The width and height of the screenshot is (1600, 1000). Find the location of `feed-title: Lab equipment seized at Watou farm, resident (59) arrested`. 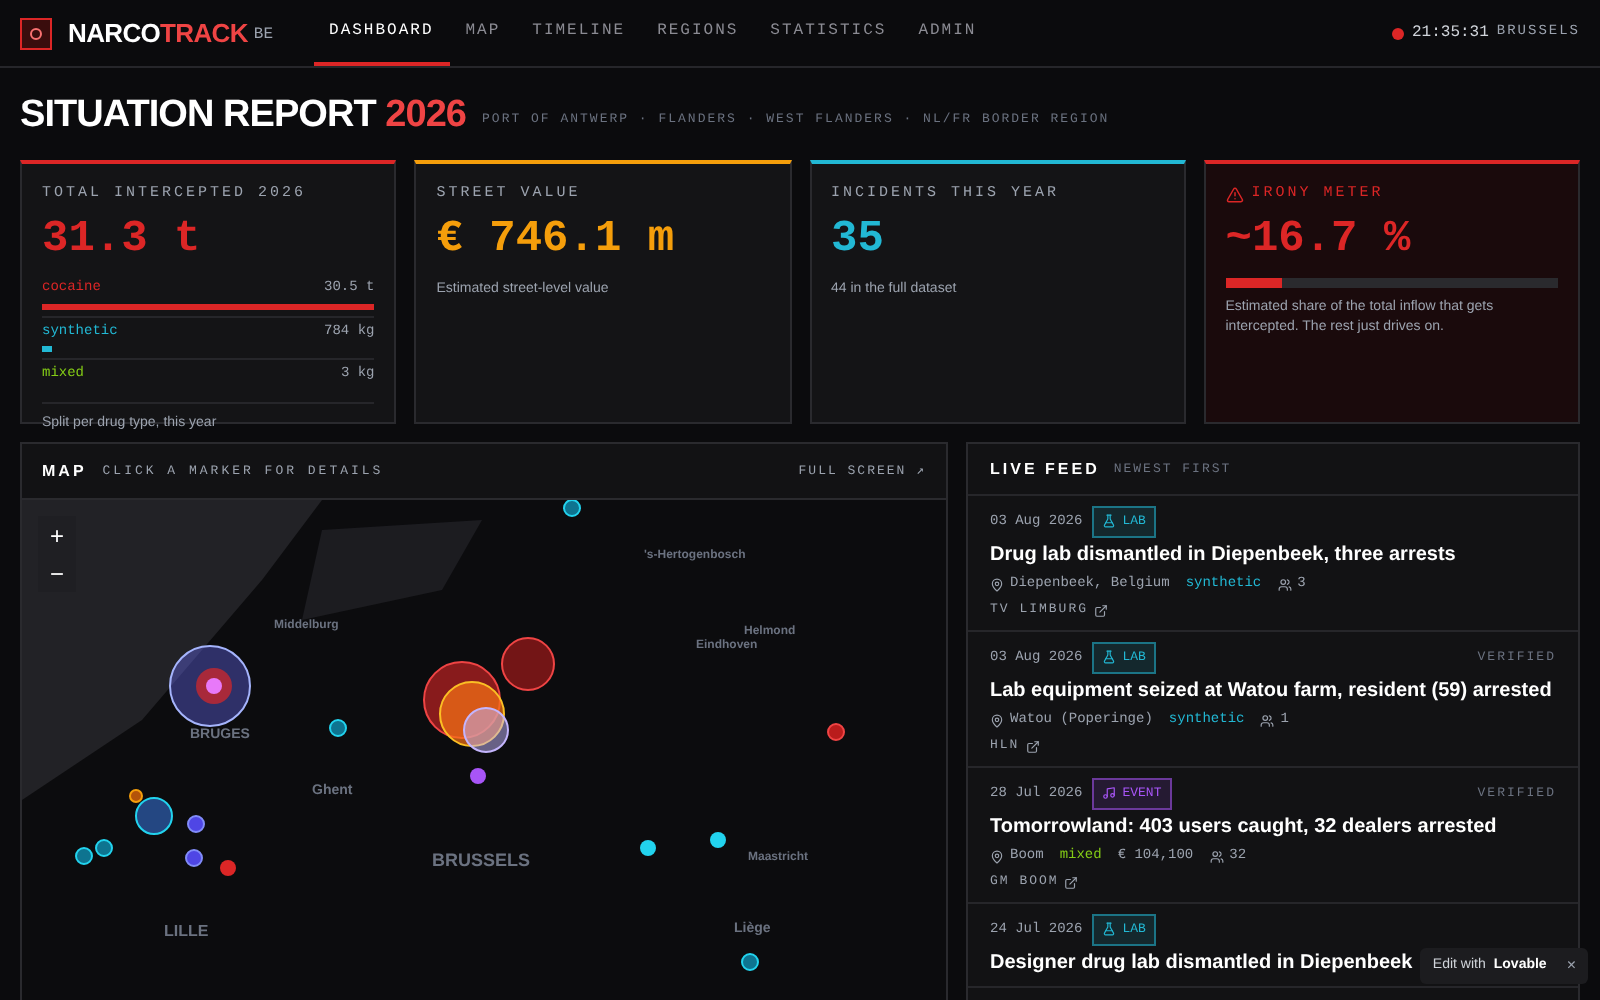

feed-title: Lab equipment seized at Watou farm, resident (59) arrested is located at coordinates (1273, 691).